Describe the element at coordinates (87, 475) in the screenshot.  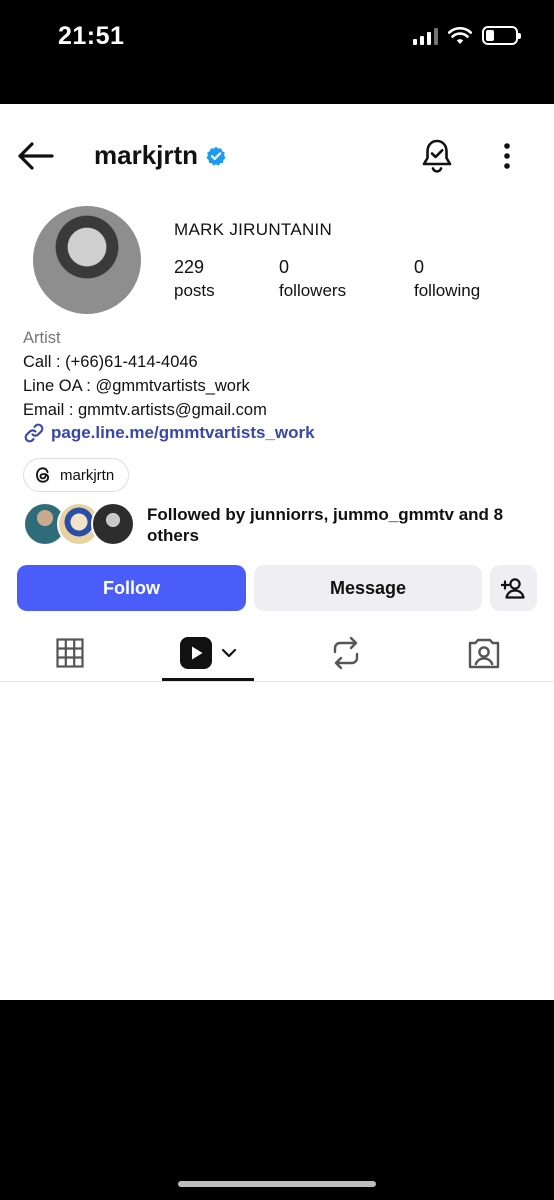
I see `threads-handle: markjrtn` at that location.